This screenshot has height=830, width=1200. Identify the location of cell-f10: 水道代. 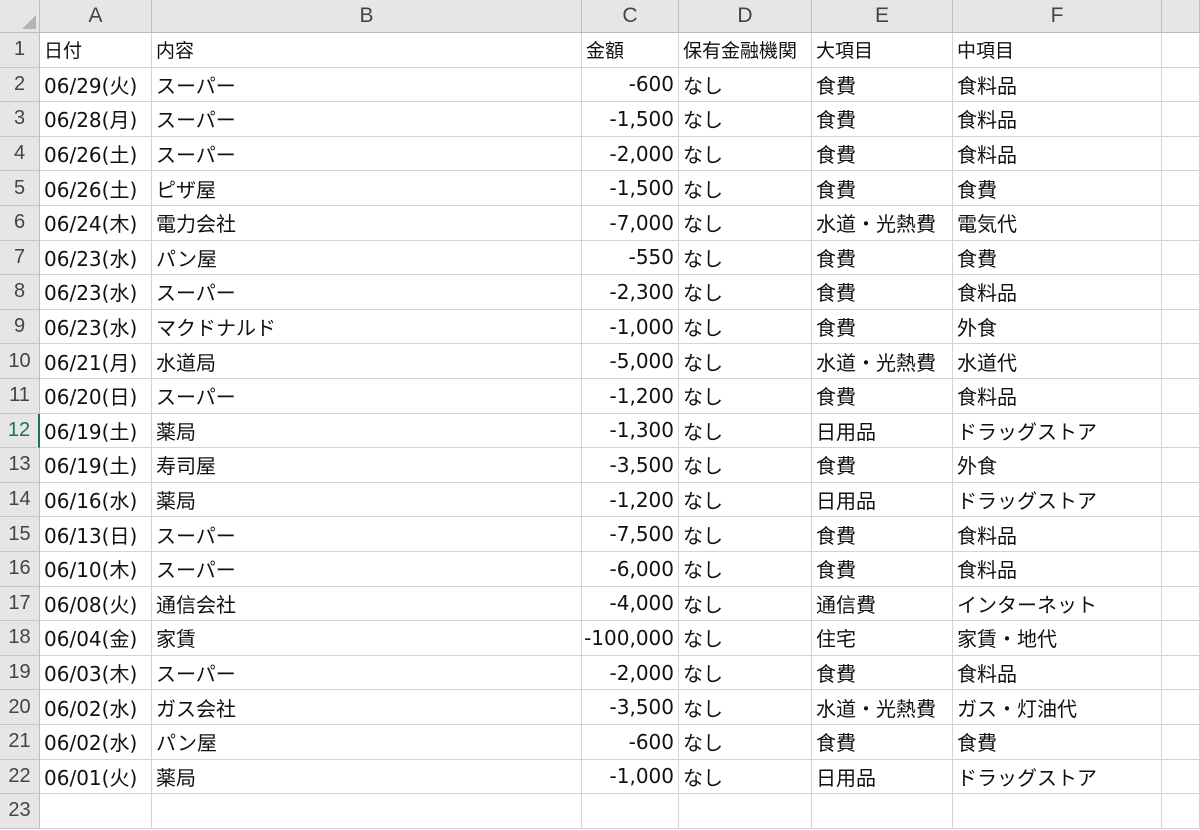
(1057, 361).